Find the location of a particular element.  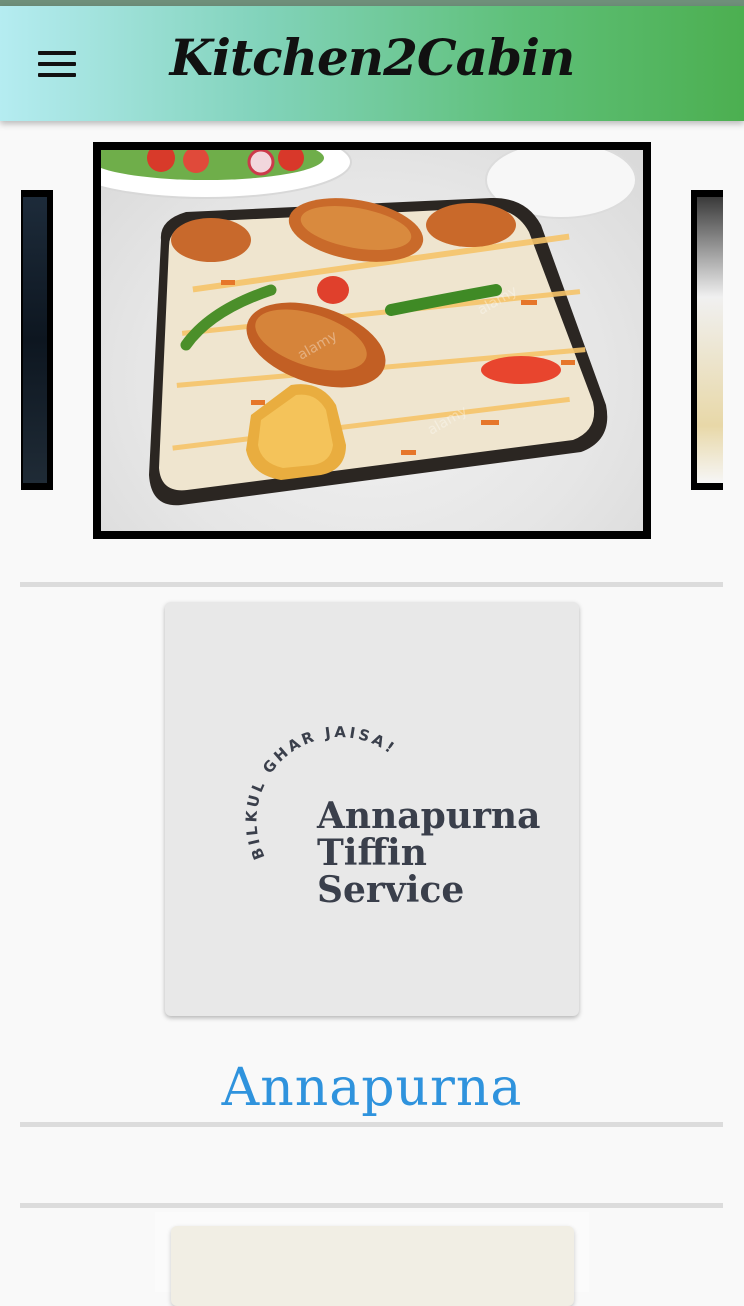

logo-line-2: Tiffin is located at coordinates (372, 853).